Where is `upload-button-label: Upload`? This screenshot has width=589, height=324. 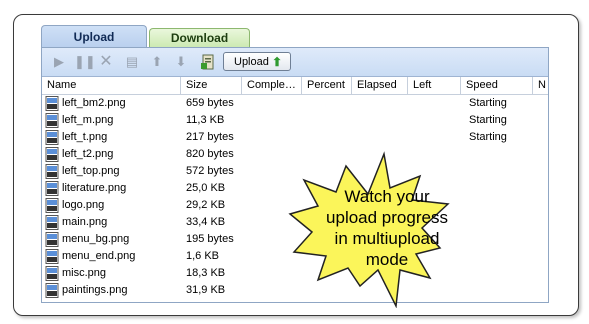
upload-button-label: Upload is located at coordinates (251, 62).